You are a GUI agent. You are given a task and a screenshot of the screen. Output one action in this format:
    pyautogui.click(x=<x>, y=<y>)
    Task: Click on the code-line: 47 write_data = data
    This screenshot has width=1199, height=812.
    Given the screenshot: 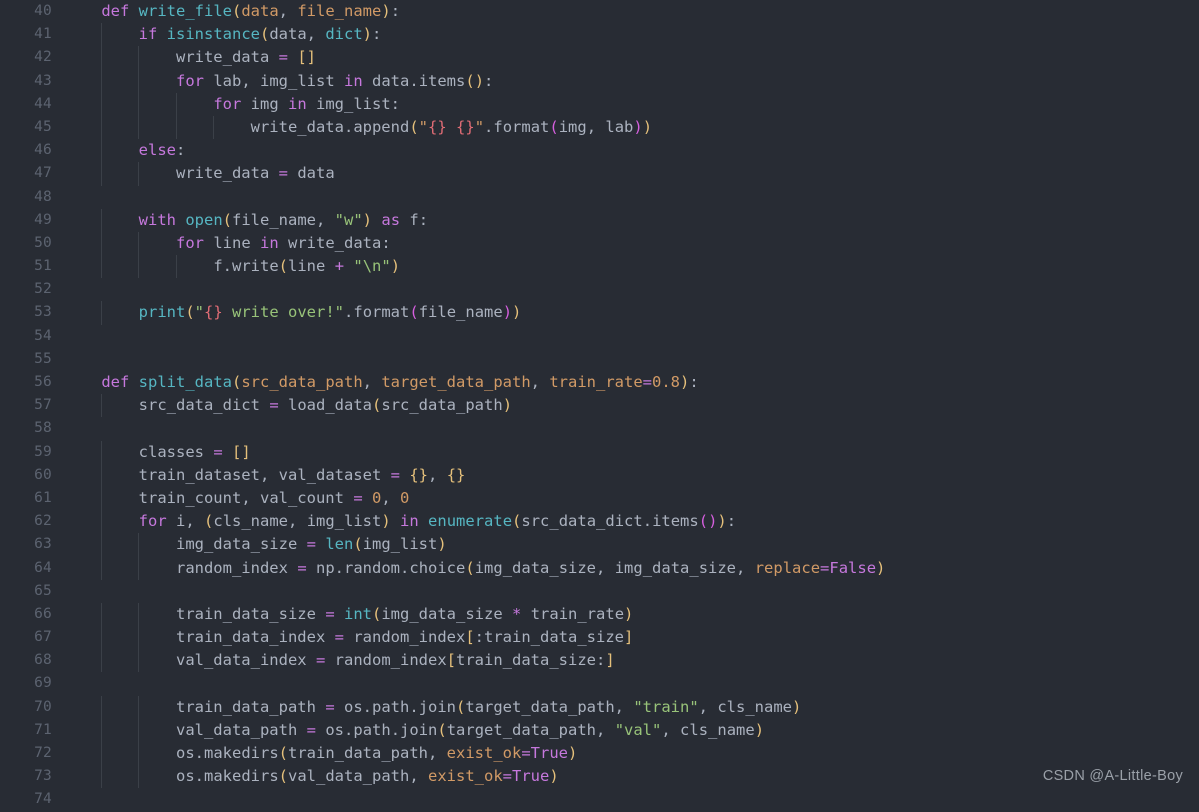 What is the action you would take?
    pyautogui.click(x=599, y=174)
    